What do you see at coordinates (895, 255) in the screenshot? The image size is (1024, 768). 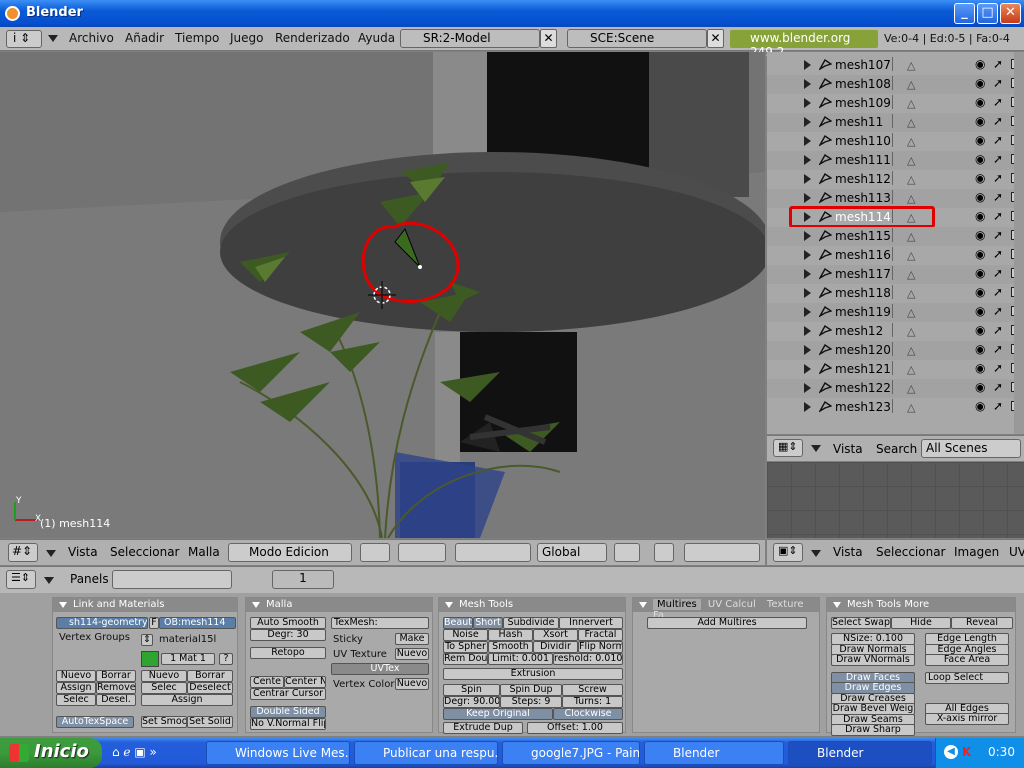 I see `outliner-row-mesh116: mesh116 △ ◉ ➚` at bounding box center [895, 255].